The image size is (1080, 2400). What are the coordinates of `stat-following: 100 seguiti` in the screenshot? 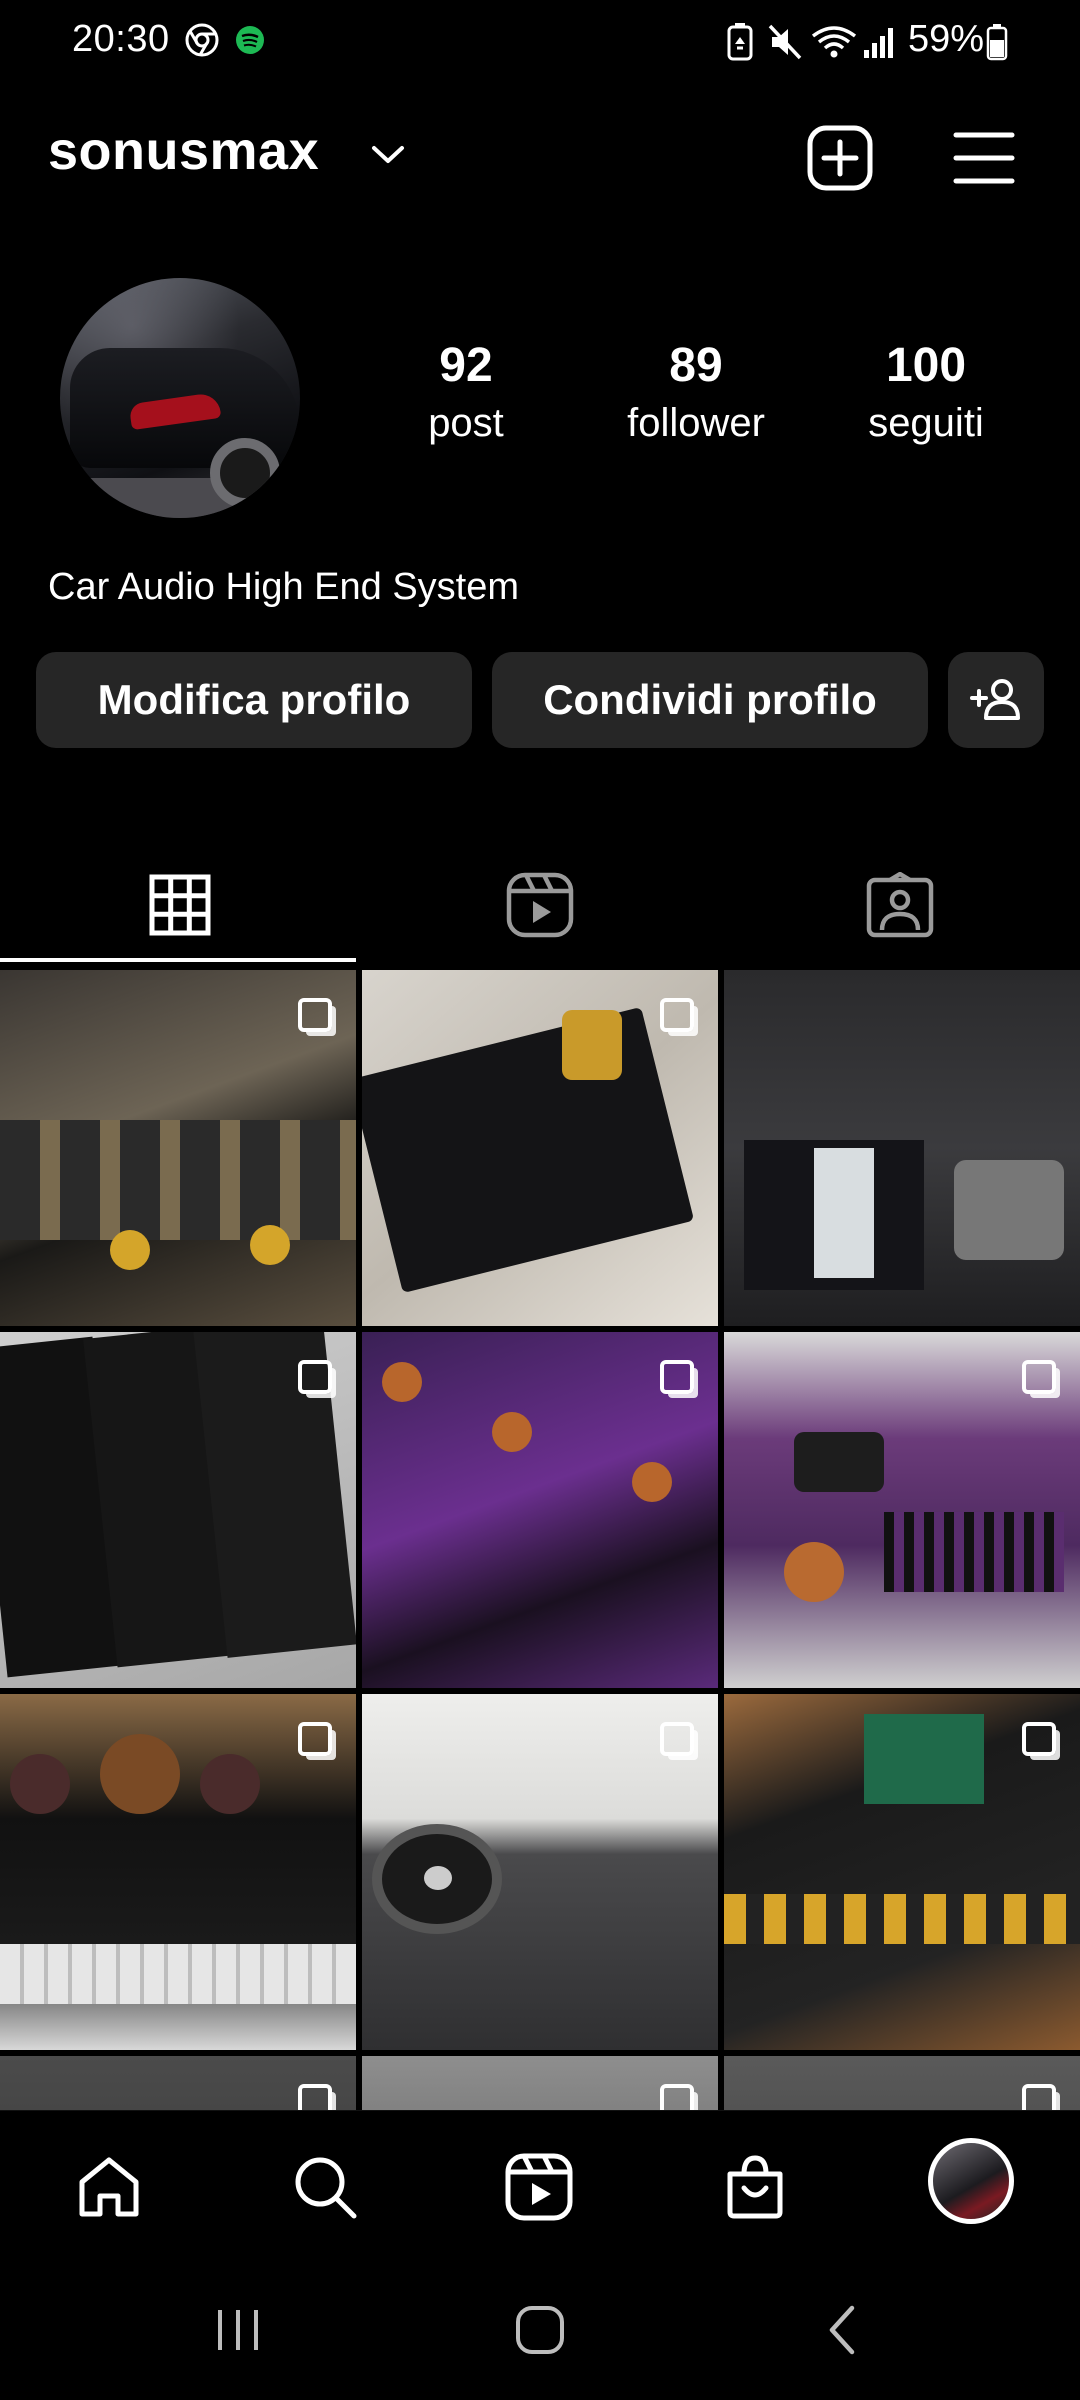 It's located at (926, 392).